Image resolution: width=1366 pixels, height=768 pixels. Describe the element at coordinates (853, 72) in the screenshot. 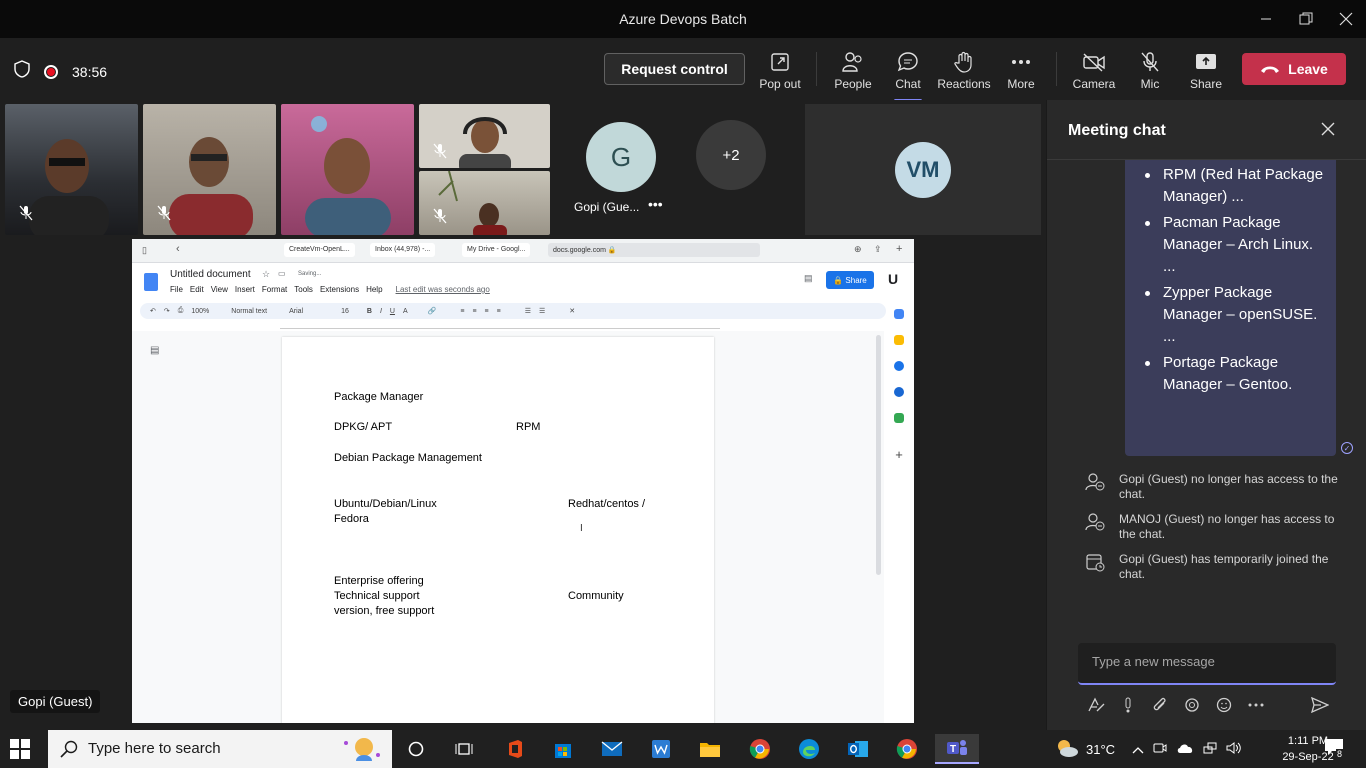

I see `people-button: People` at that location.